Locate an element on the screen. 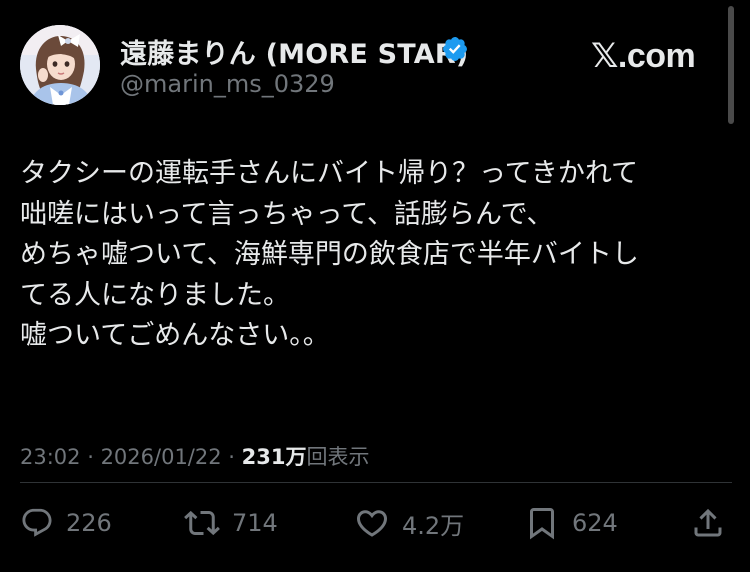 This screenshot has width=750, height=572. share-button is located at coordinates (708, 523).